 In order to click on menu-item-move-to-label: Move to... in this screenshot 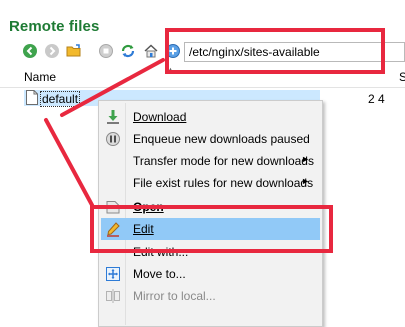, I will do `click(159, 274)`.